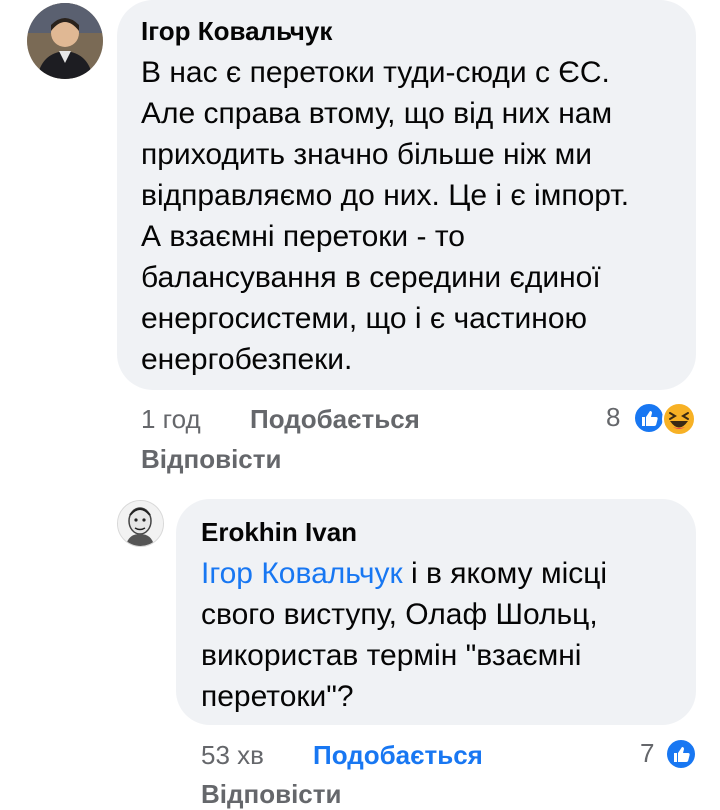 The width and height of the screenshot is (720, 810). Describe the element at coordinates (364, 318) in the screenshot. I see `comment-line: енергосистеми, що і є частиною` at that location.